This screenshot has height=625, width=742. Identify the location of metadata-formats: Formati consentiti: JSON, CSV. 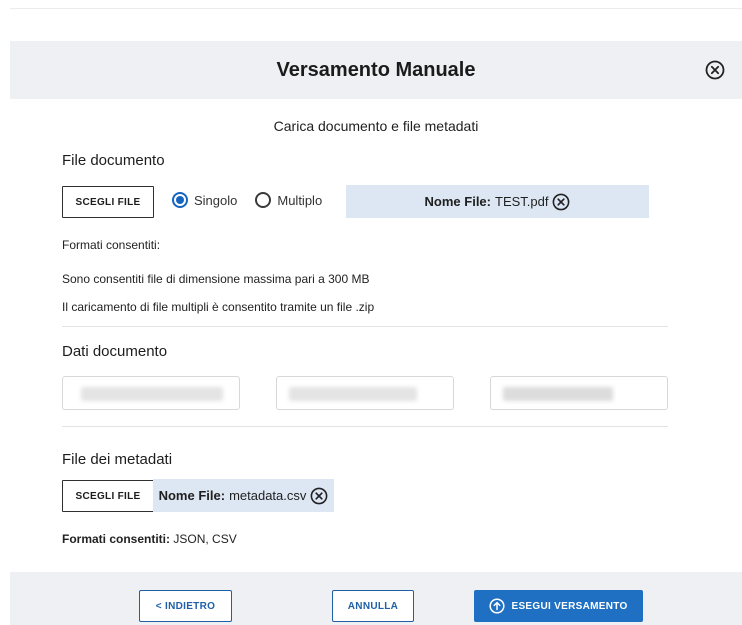
(149, 539).